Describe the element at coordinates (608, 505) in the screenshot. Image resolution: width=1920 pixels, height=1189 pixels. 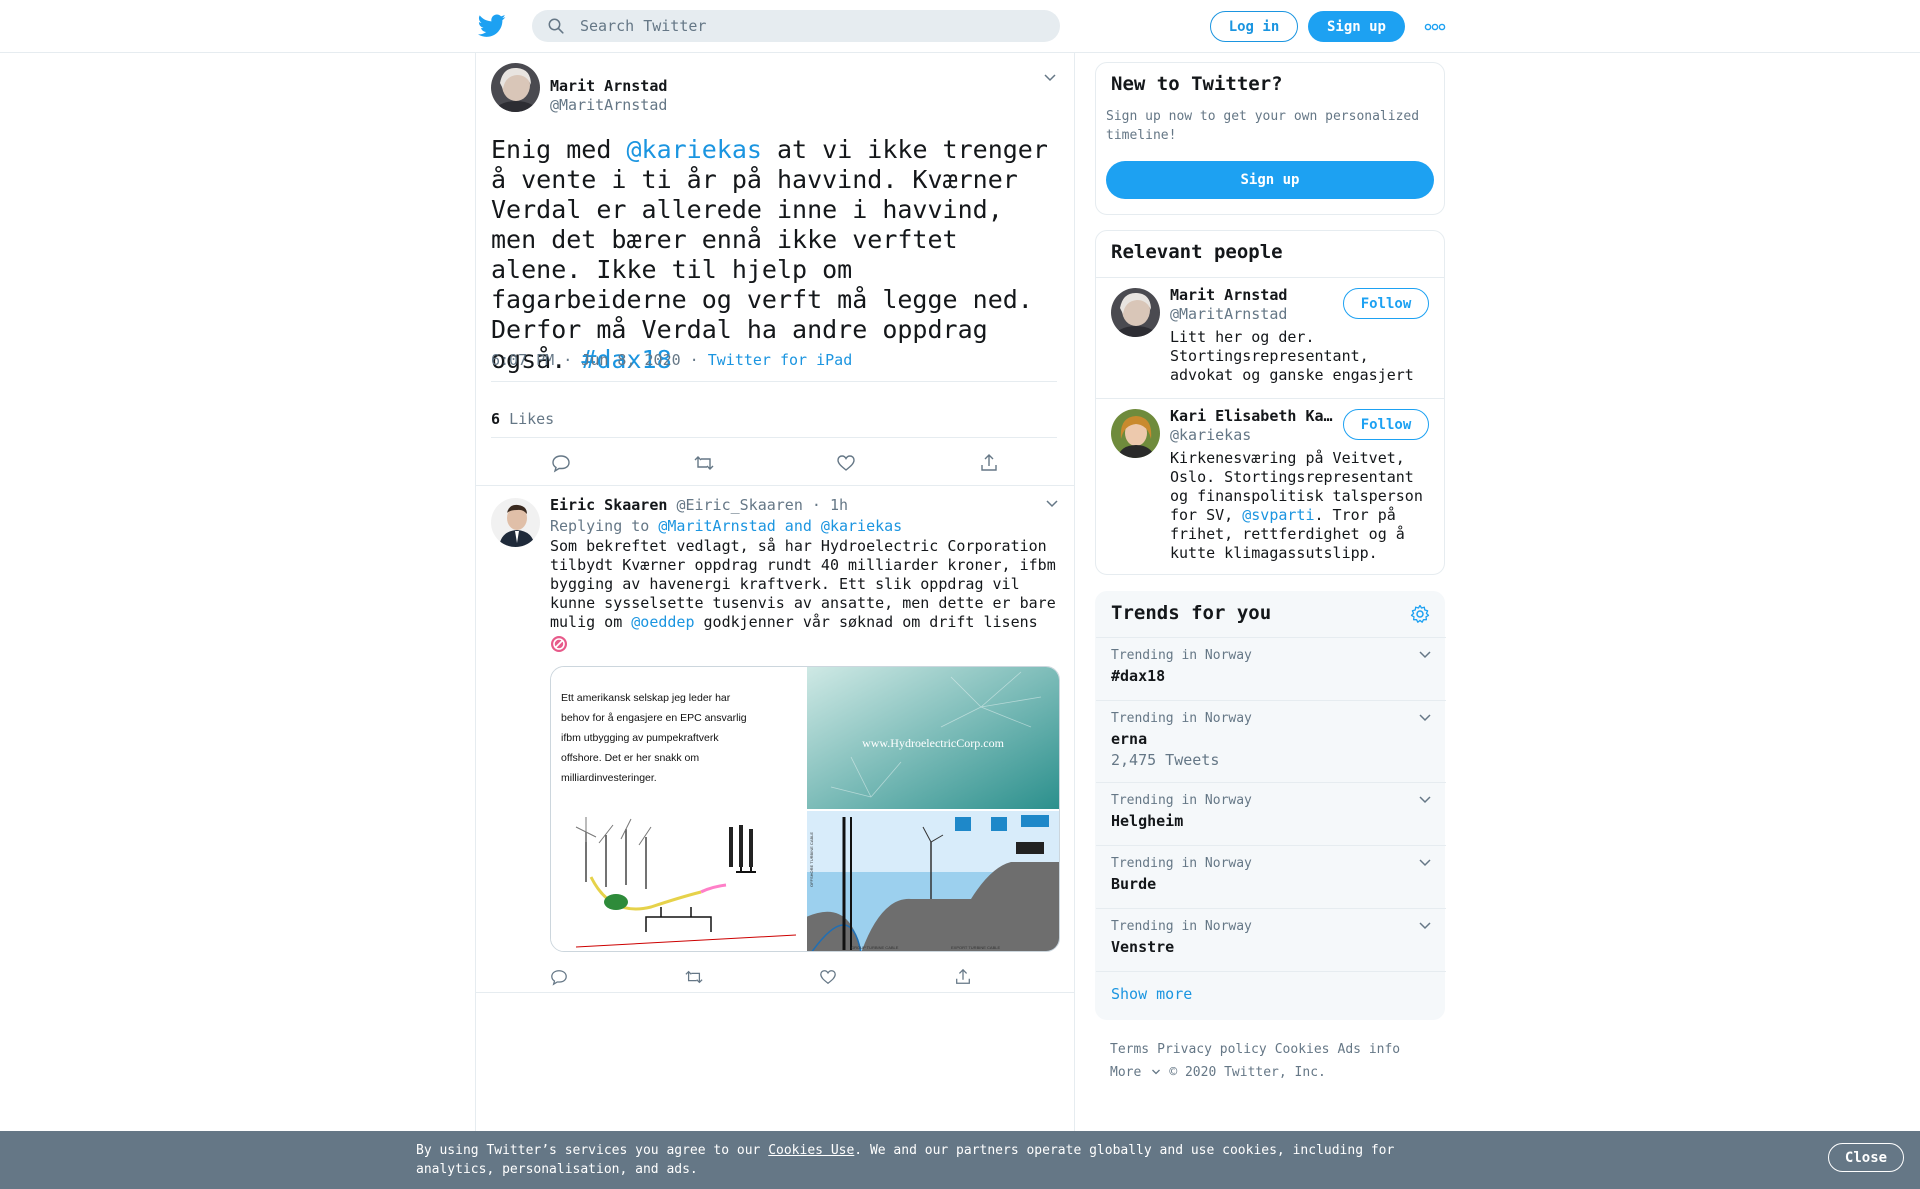
I see `reply-author-name: Eiric Skaaren` at that location.